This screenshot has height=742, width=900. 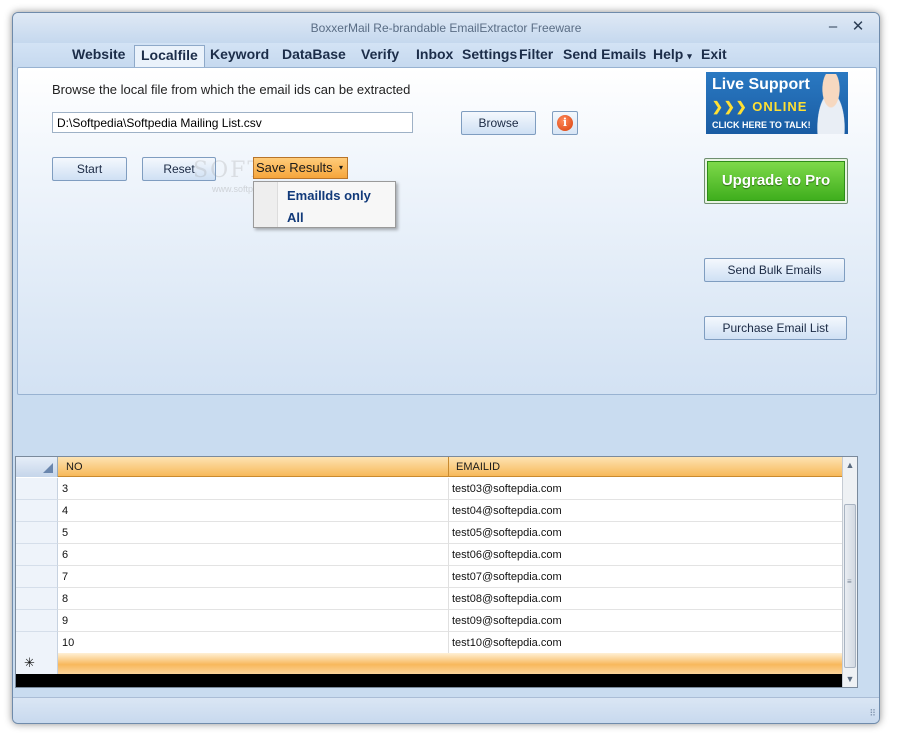 I want to click on menu-localfile: Localfile, so click(x=169, y=56).